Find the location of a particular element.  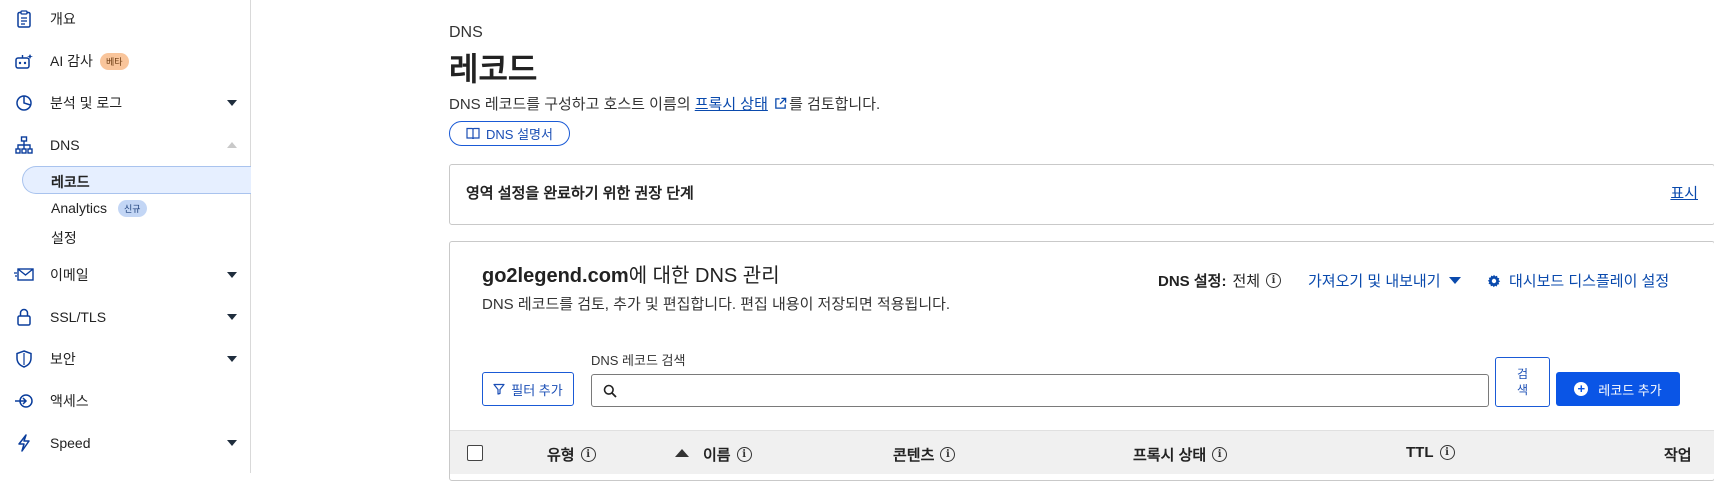

column-name: 이름 i is located at coordinates (727, 454).